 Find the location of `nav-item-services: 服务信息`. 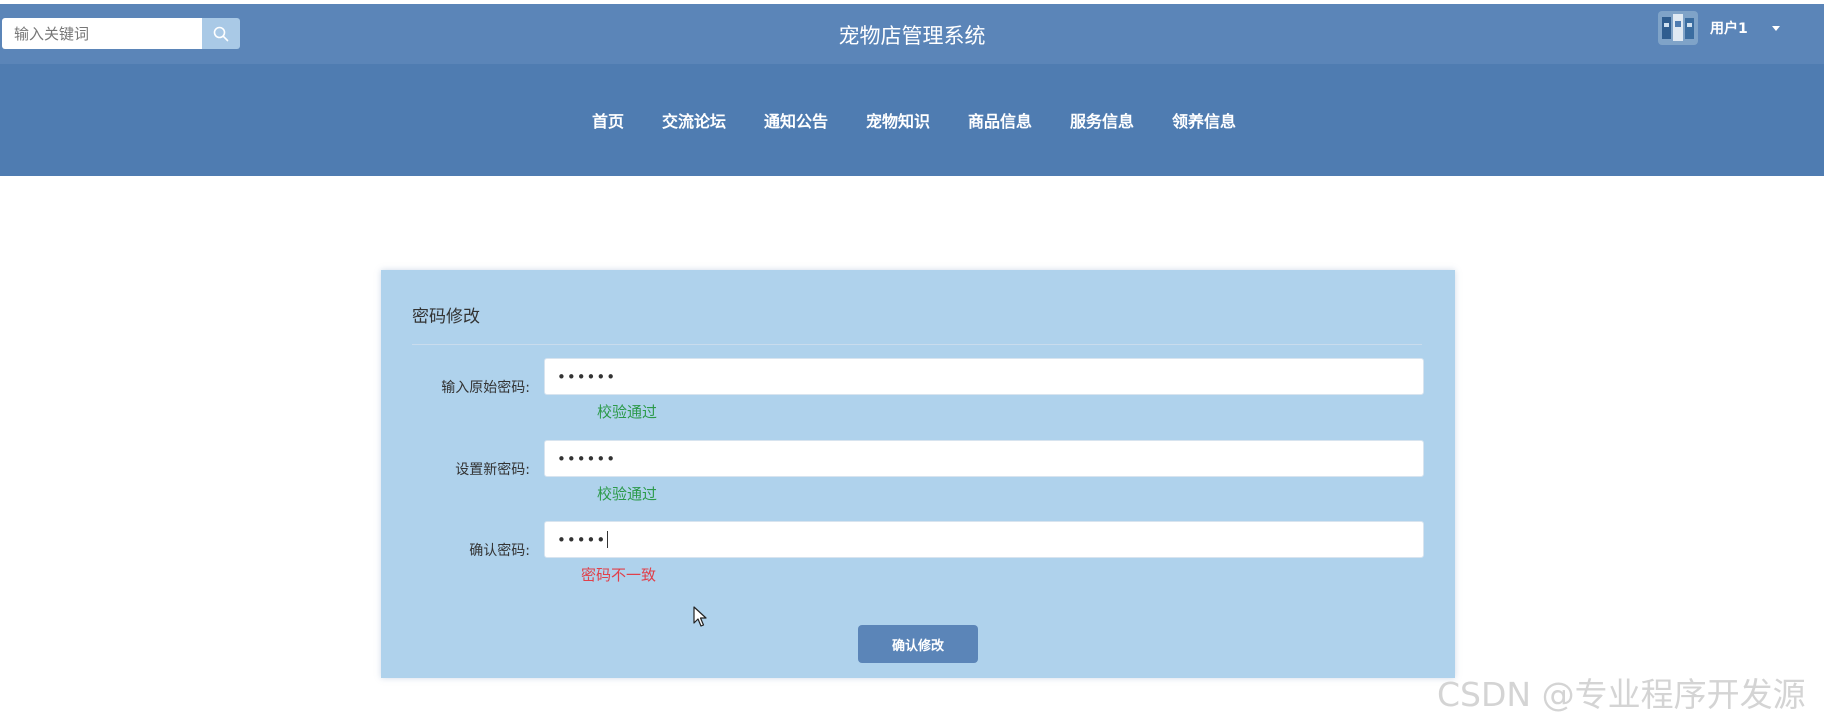

nav-item-services: 服务信息 is located at coordinates (1102, 120).